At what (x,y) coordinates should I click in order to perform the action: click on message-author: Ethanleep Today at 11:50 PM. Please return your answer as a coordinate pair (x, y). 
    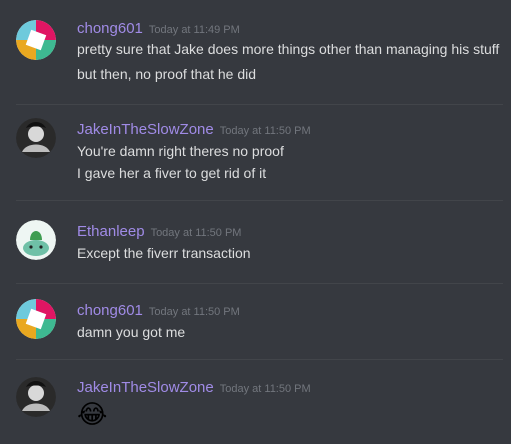
    Looking at the image, I should click on (159, 231).